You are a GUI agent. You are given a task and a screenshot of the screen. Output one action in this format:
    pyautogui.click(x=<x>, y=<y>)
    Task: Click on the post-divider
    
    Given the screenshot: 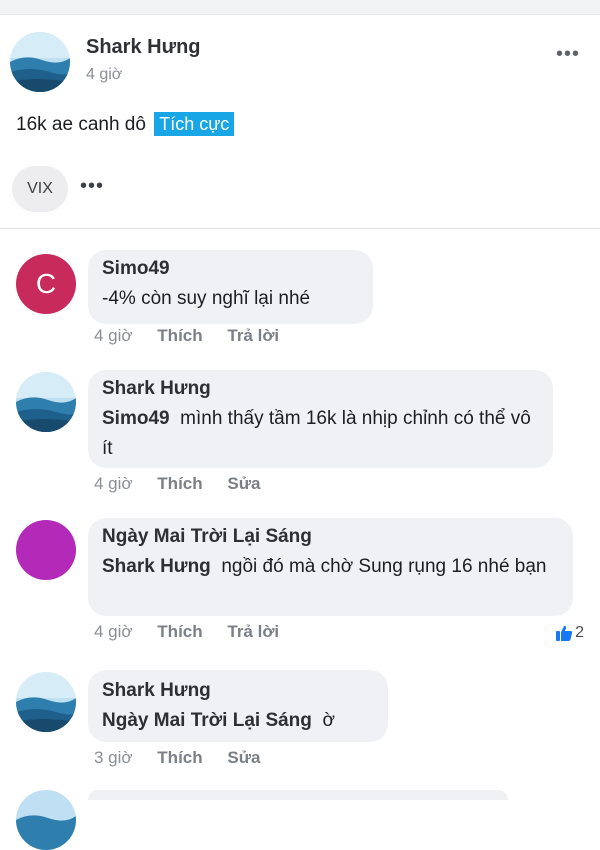 What is the action you would take?
    pyautogui.click(x=300, y=228)
    